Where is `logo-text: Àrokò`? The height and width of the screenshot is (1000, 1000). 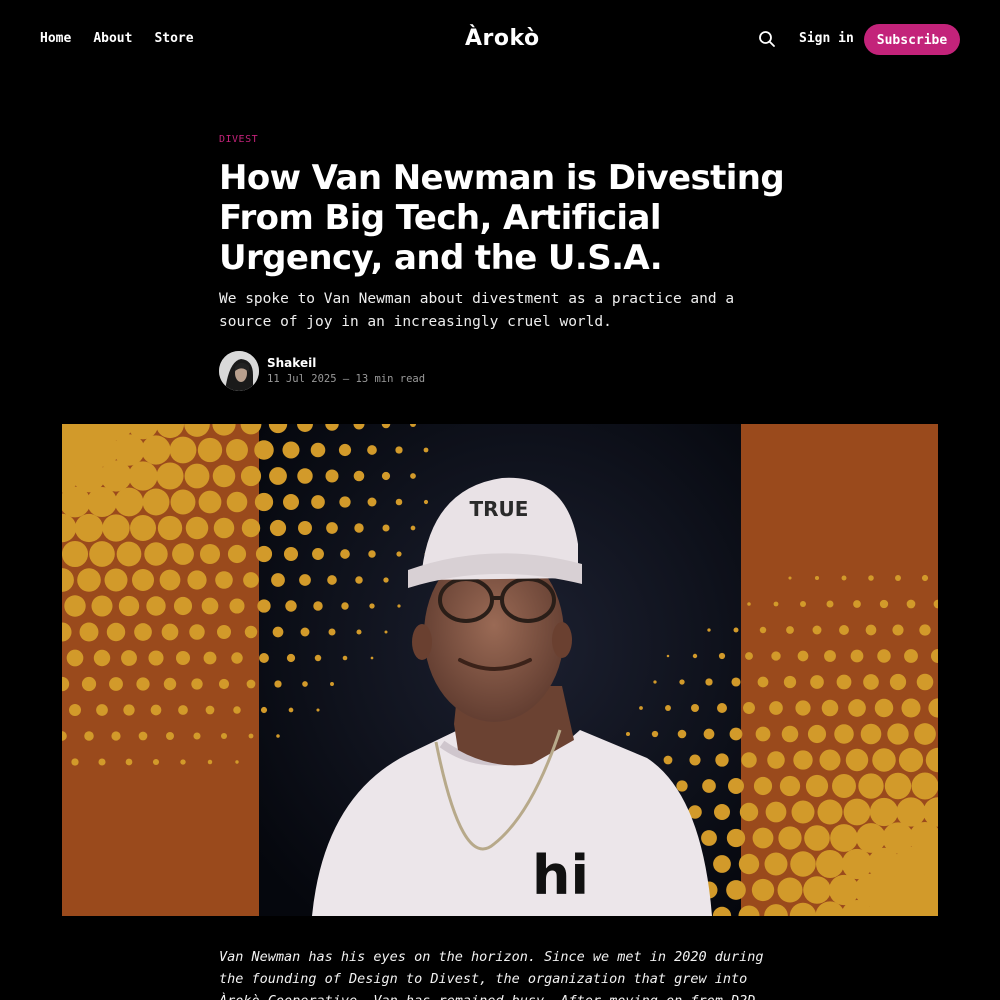 logo-text: Àrokò is located at coordinates (502, 38).